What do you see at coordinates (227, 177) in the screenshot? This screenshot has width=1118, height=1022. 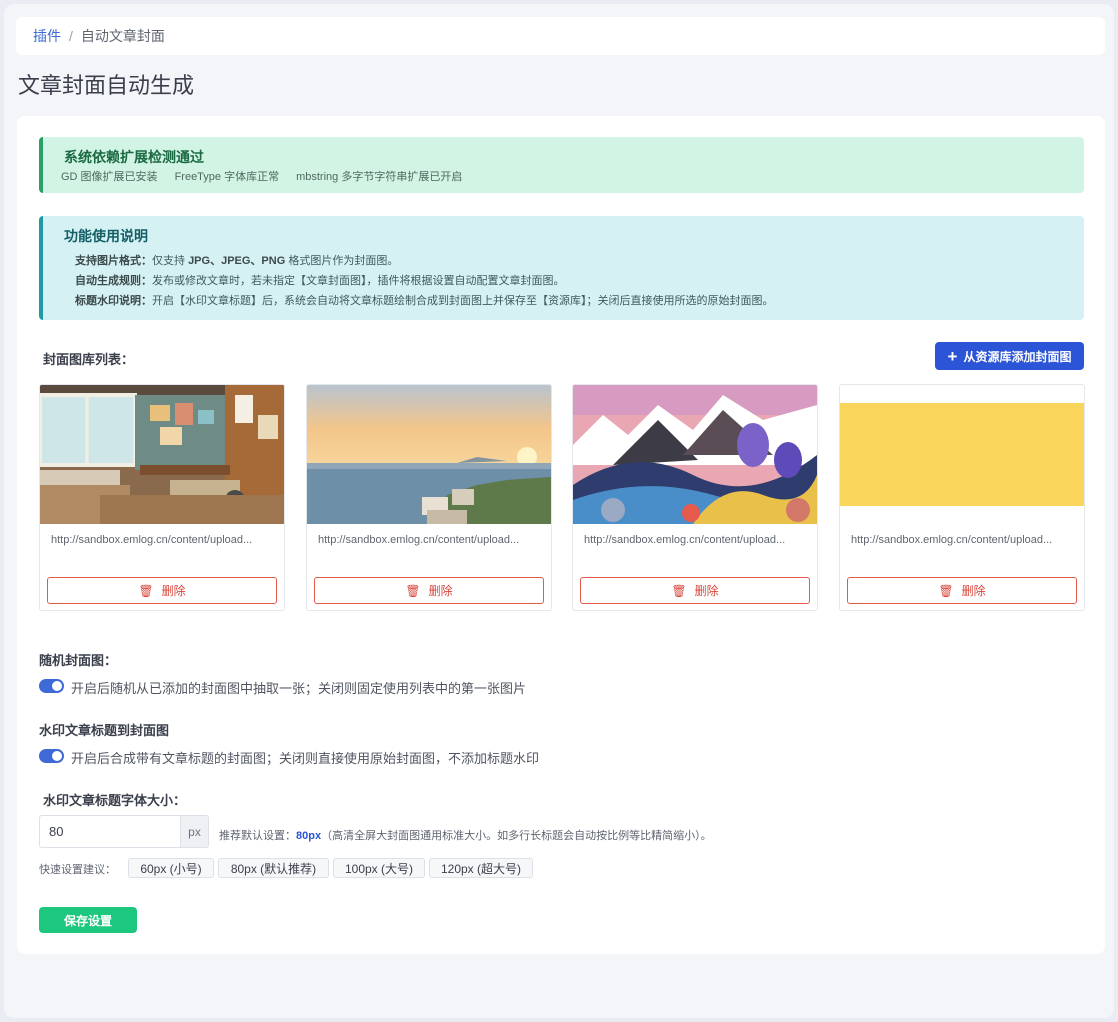 I see `dependency-item-freetype: FreeType 字体库正常` at bounding box center [227, 177].